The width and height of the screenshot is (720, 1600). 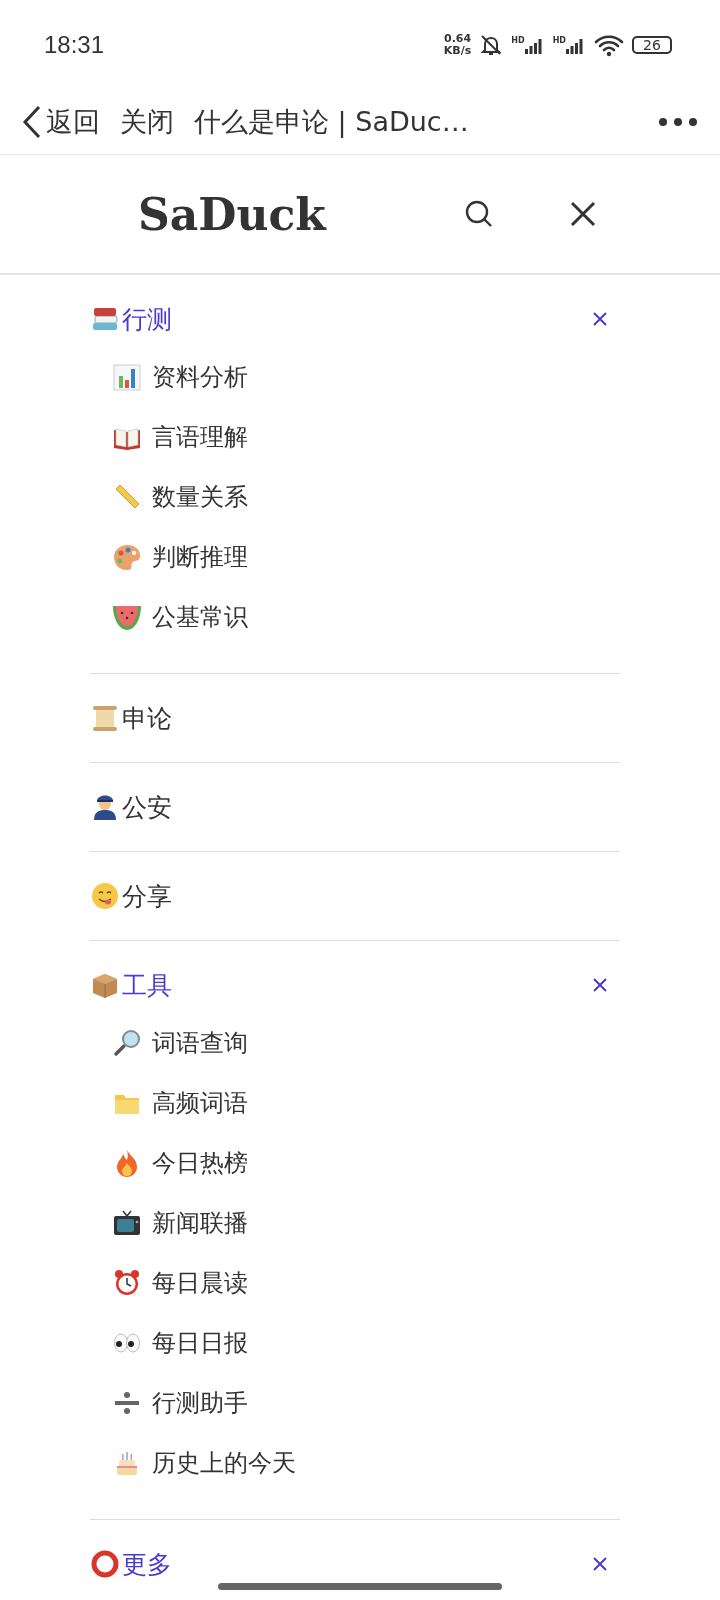 I want to click on menu-item: 言语理解, so click(x=200, y=437).